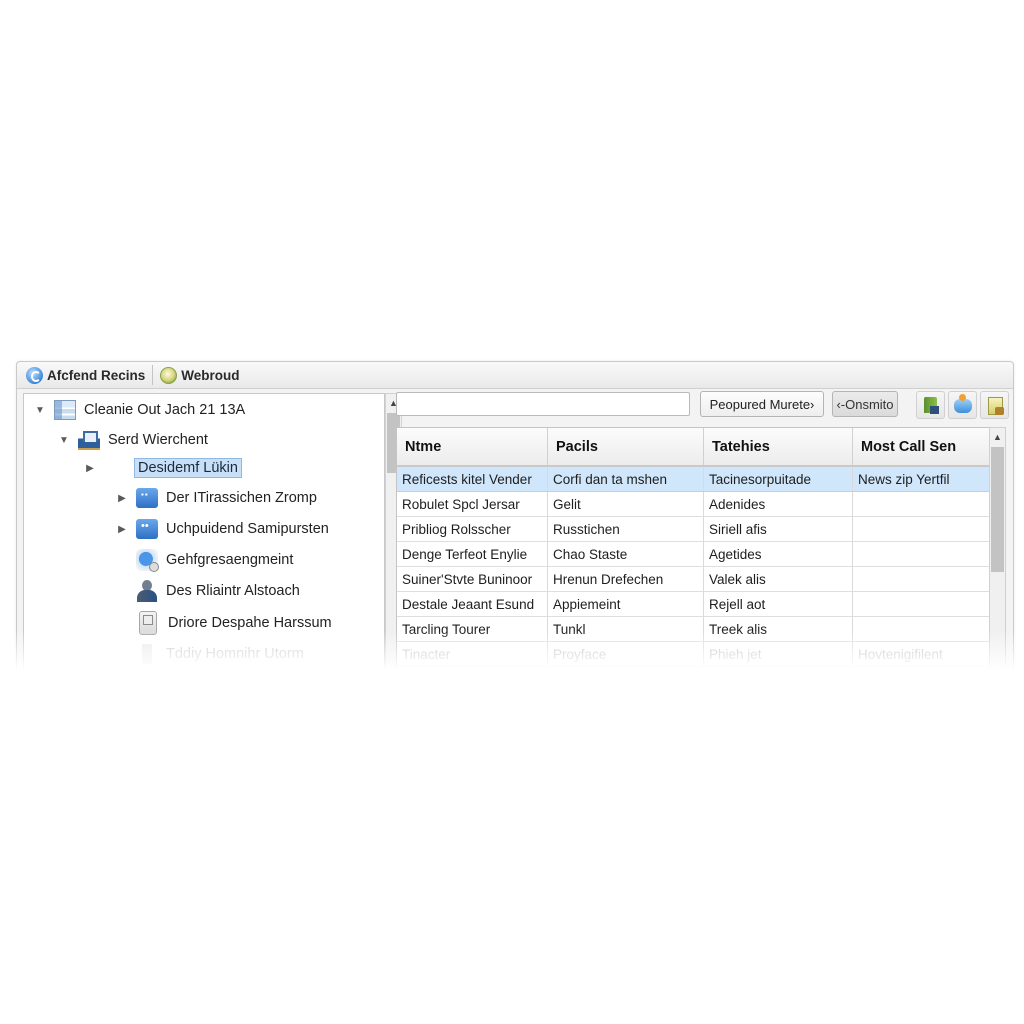 The image size is (1024, 1024). Describe the element at coordinates (230, 560) in the screenshot. I see `tree-item-label: Gehfgresaengmeint` at that location.